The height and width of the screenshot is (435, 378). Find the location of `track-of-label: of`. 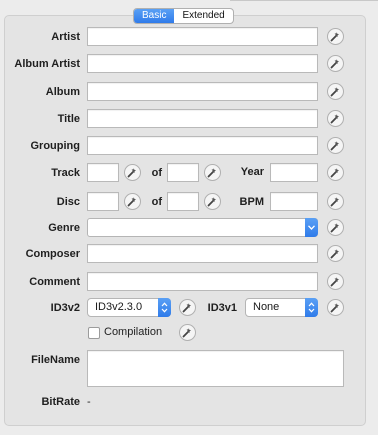

track-of-label: of is located at coordinates (156, 173).